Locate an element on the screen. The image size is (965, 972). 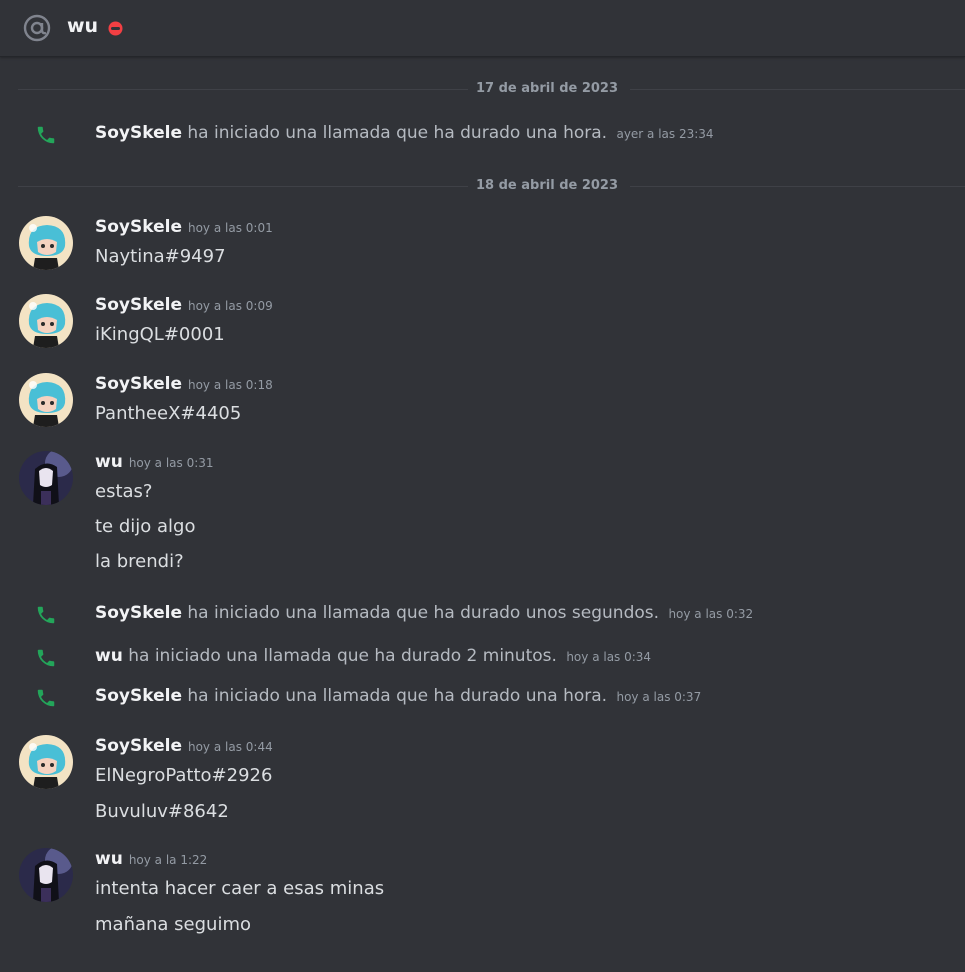
message-timestamp: hoy a las 0:18 is located at coordinates (230, 385).